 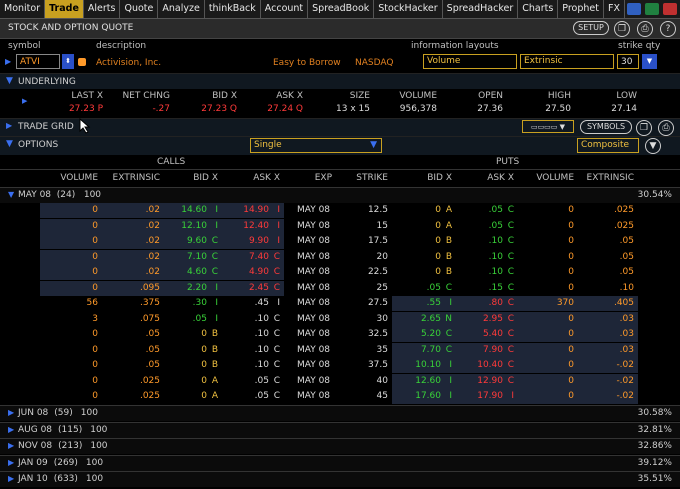 What do you see at coordinates (608, 303) in the screenshot?
I see `option-cell-pext: .405` at bounding box center [608, 303].